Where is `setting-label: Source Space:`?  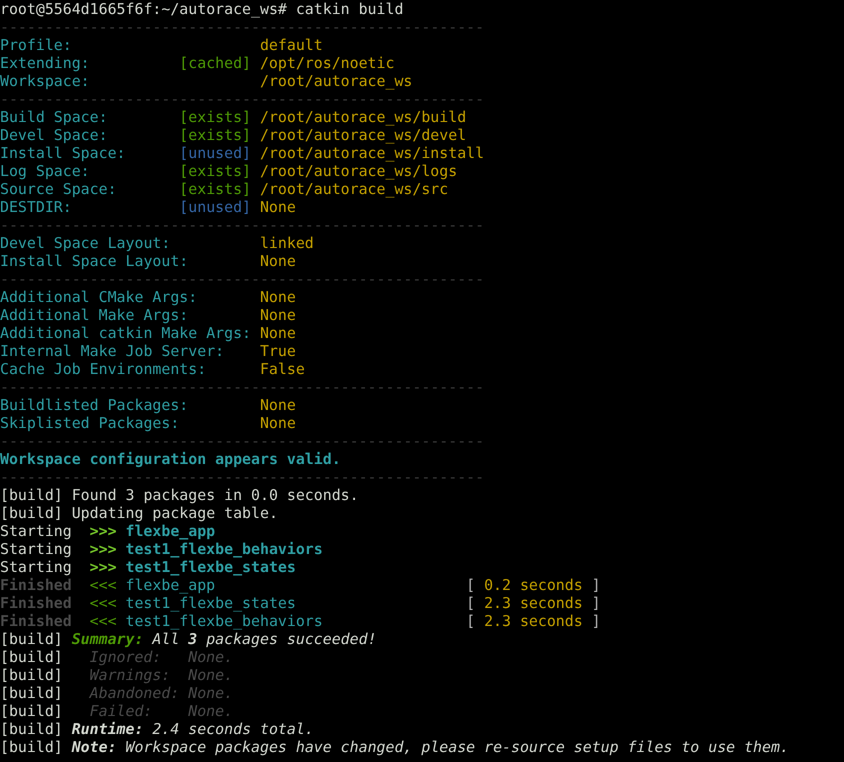
setting-label: Source Space: is located at coordinates (58, 189).